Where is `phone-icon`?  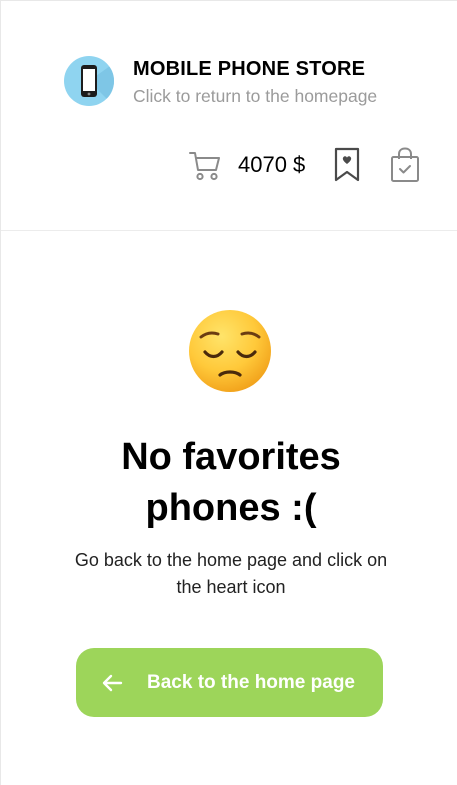
phone-icon is located at coordinates (89, 81).